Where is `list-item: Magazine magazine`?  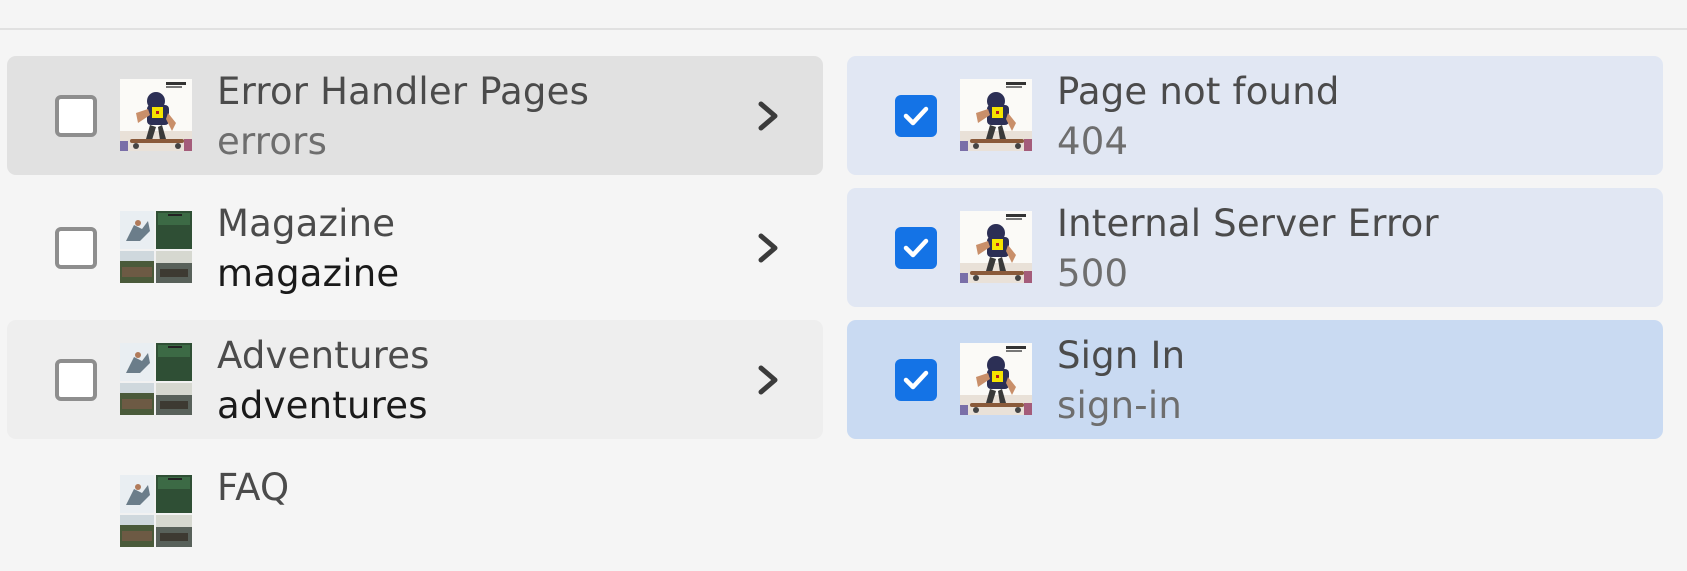 list-item: Magazine magazine is located at coordinates (415, 247).